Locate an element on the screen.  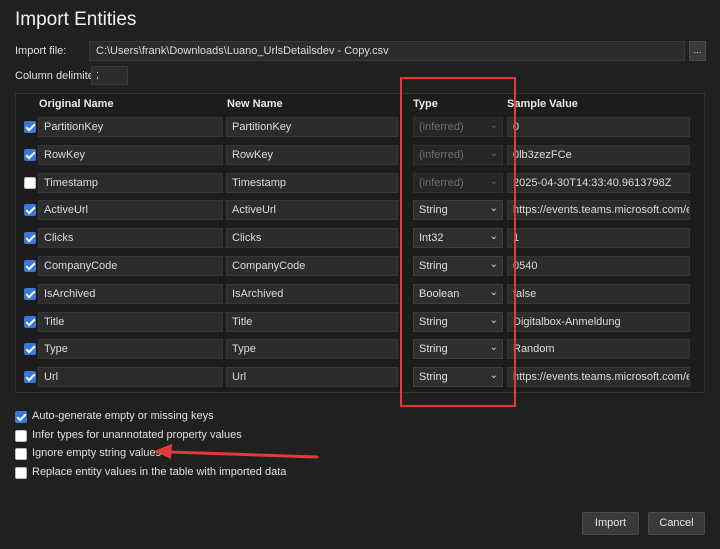
column-delimiter-field: ; is located at coordinates (109, 75).